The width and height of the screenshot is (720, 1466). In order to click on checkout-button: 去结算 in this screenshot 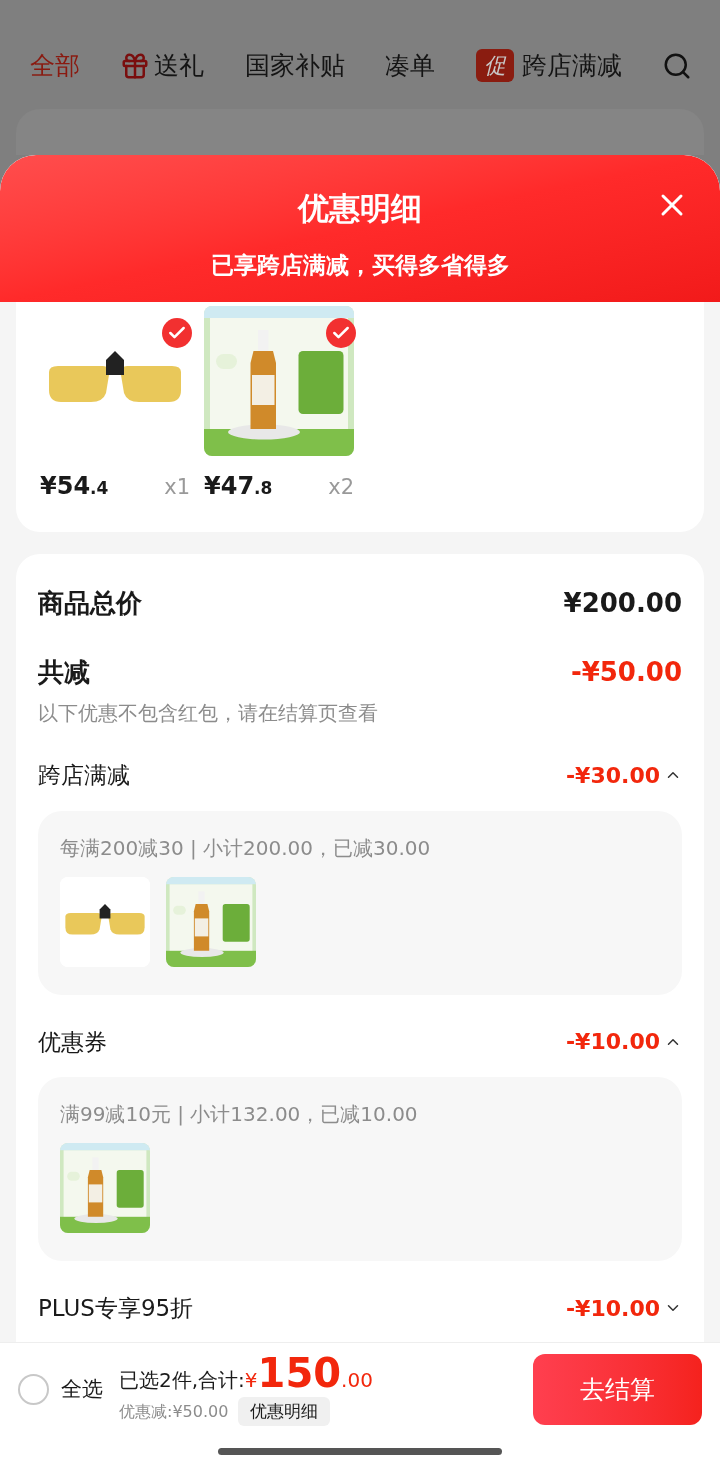, I will do `click(617, 1389)`.